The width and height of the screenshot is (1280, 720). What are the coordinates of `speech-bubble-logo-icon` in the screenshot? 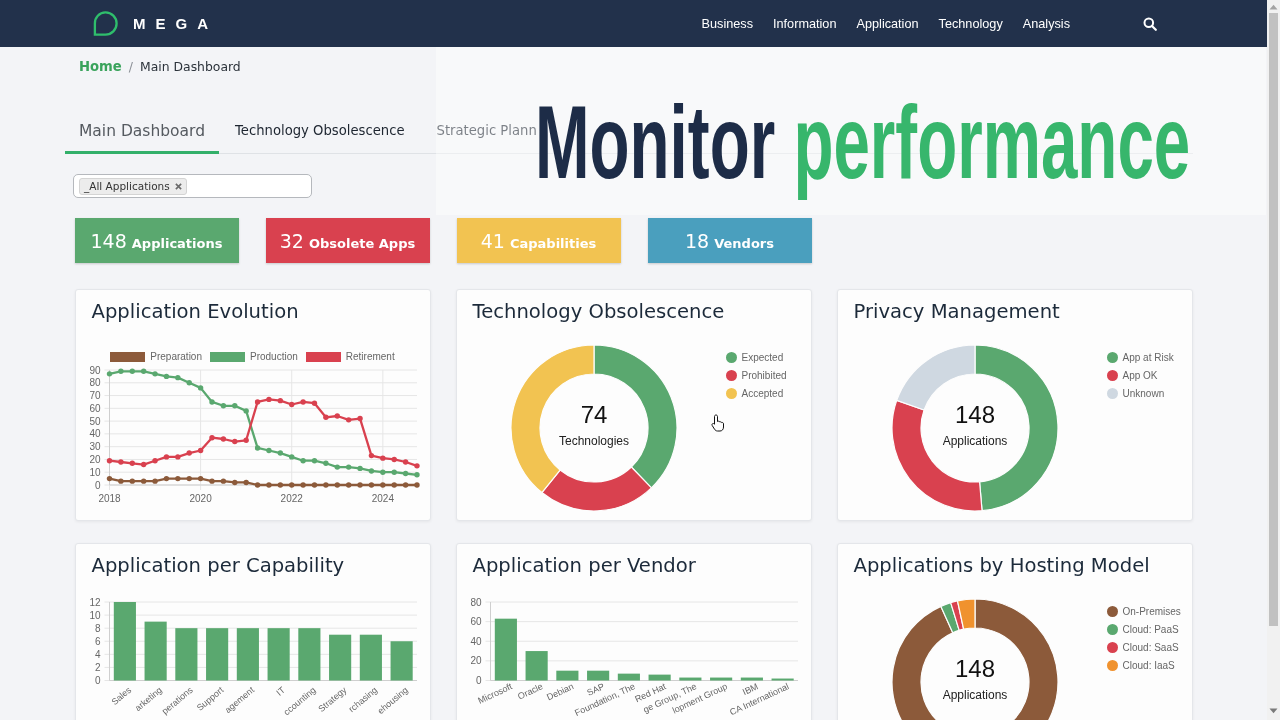 It's located at (105, 23).